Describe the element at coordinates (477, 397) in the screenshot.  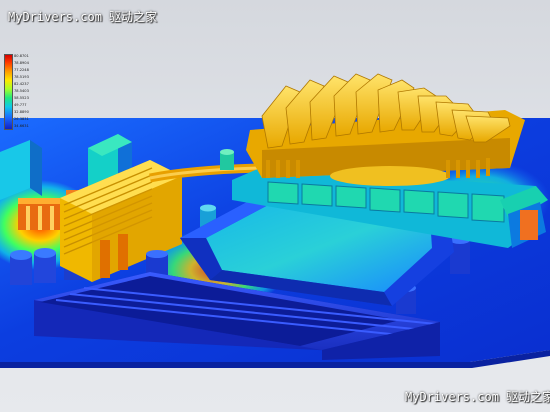
I see `watermark-bottom: MyDrivers.com 驱动之家` at that location.